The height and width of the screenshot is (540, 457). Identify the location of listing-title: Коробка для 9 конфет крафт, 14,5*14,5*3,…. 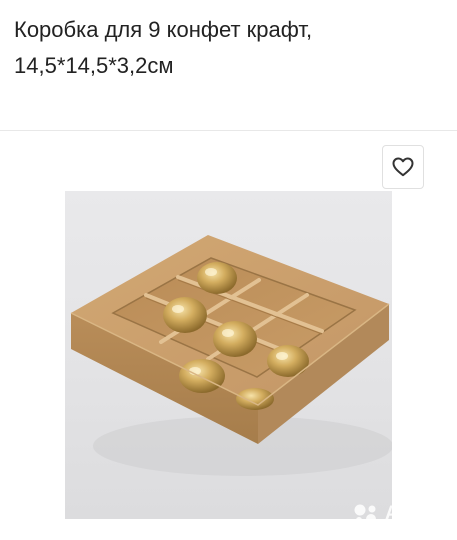
(163, 47).